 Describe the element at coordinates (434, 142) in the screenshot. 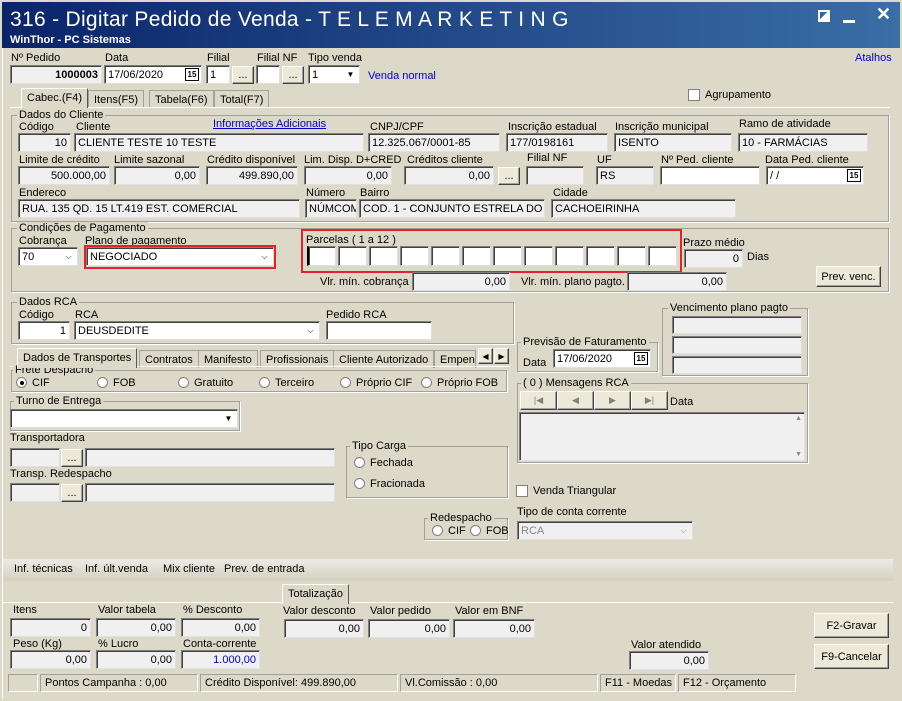

I see `cnpj-field: 12.325.067/0001-85` at that location.